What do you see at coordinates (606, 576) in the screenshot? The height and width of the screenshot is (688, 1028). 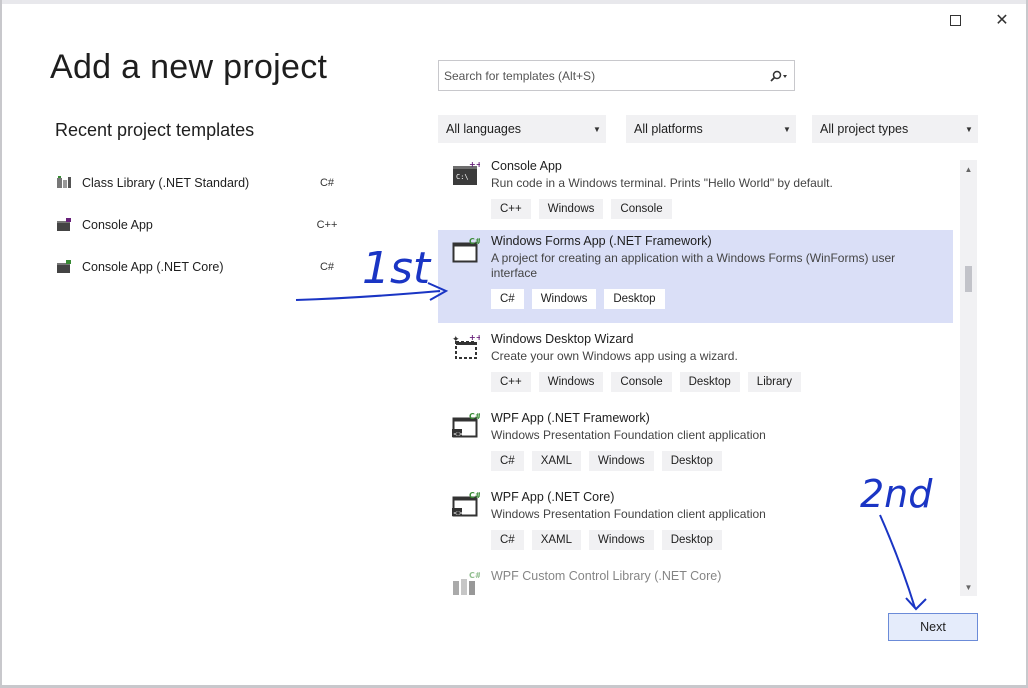 I see `template-name: WPF Custom Control Library (.NET Core)` at bounding box center [606, 576].